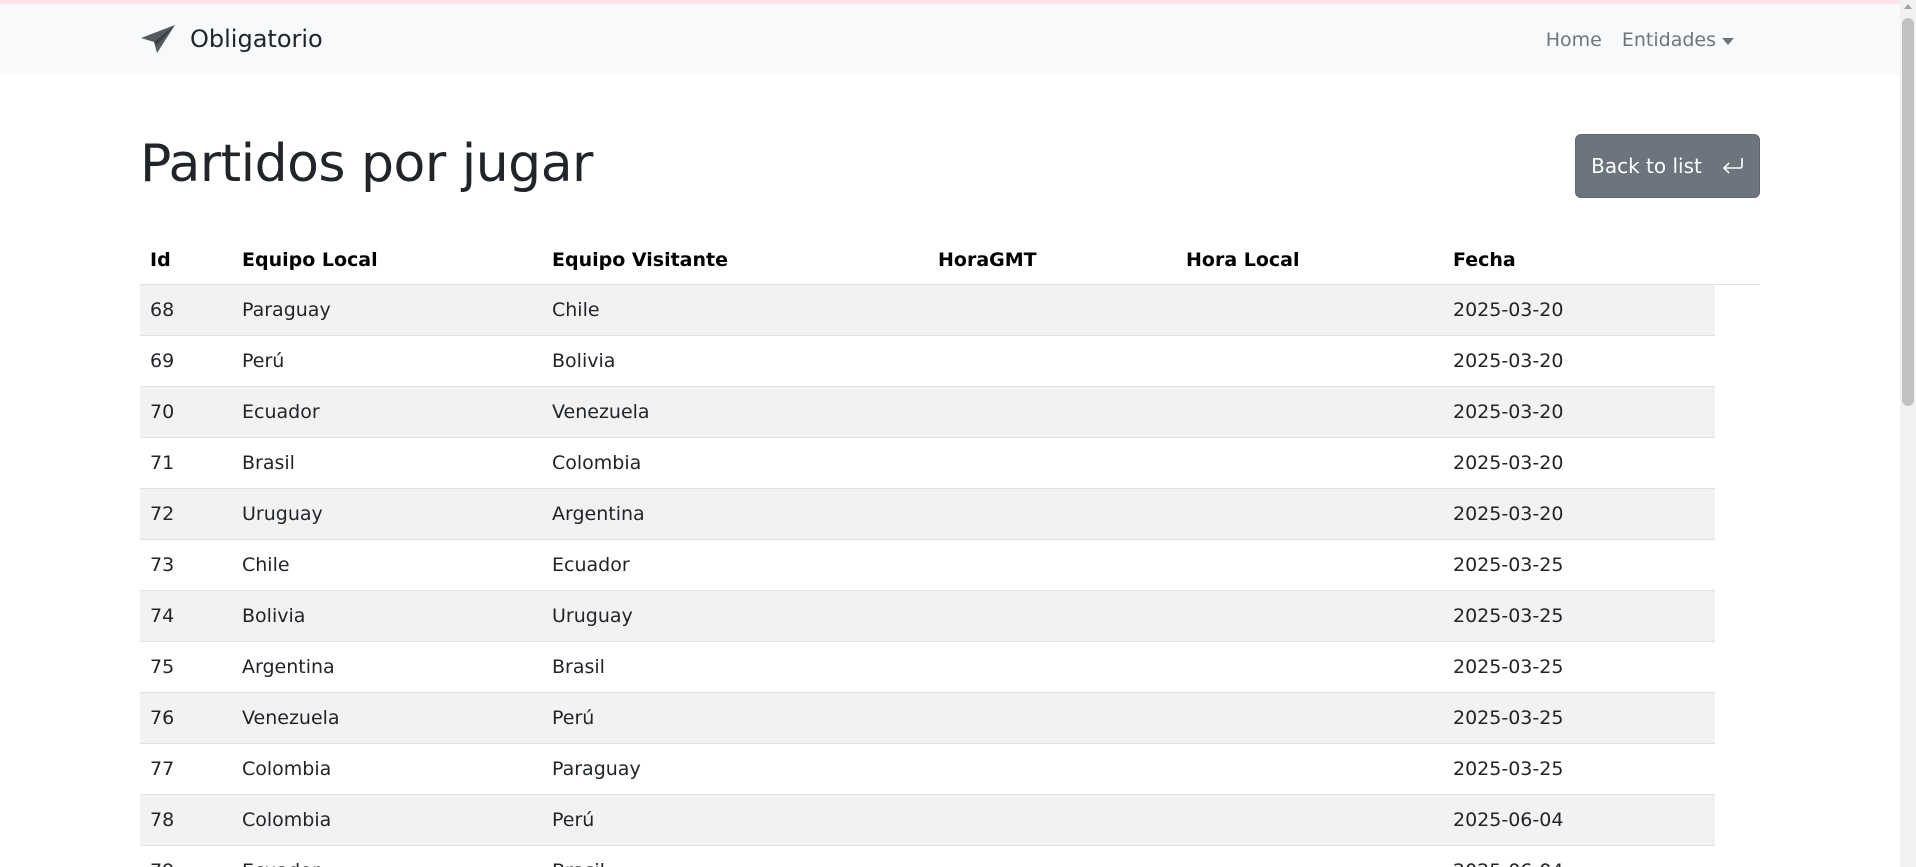  Describe the element at coordinates (576, 310) in the screenshot. I see `cell-equipo-visitante: Chile` at that location.